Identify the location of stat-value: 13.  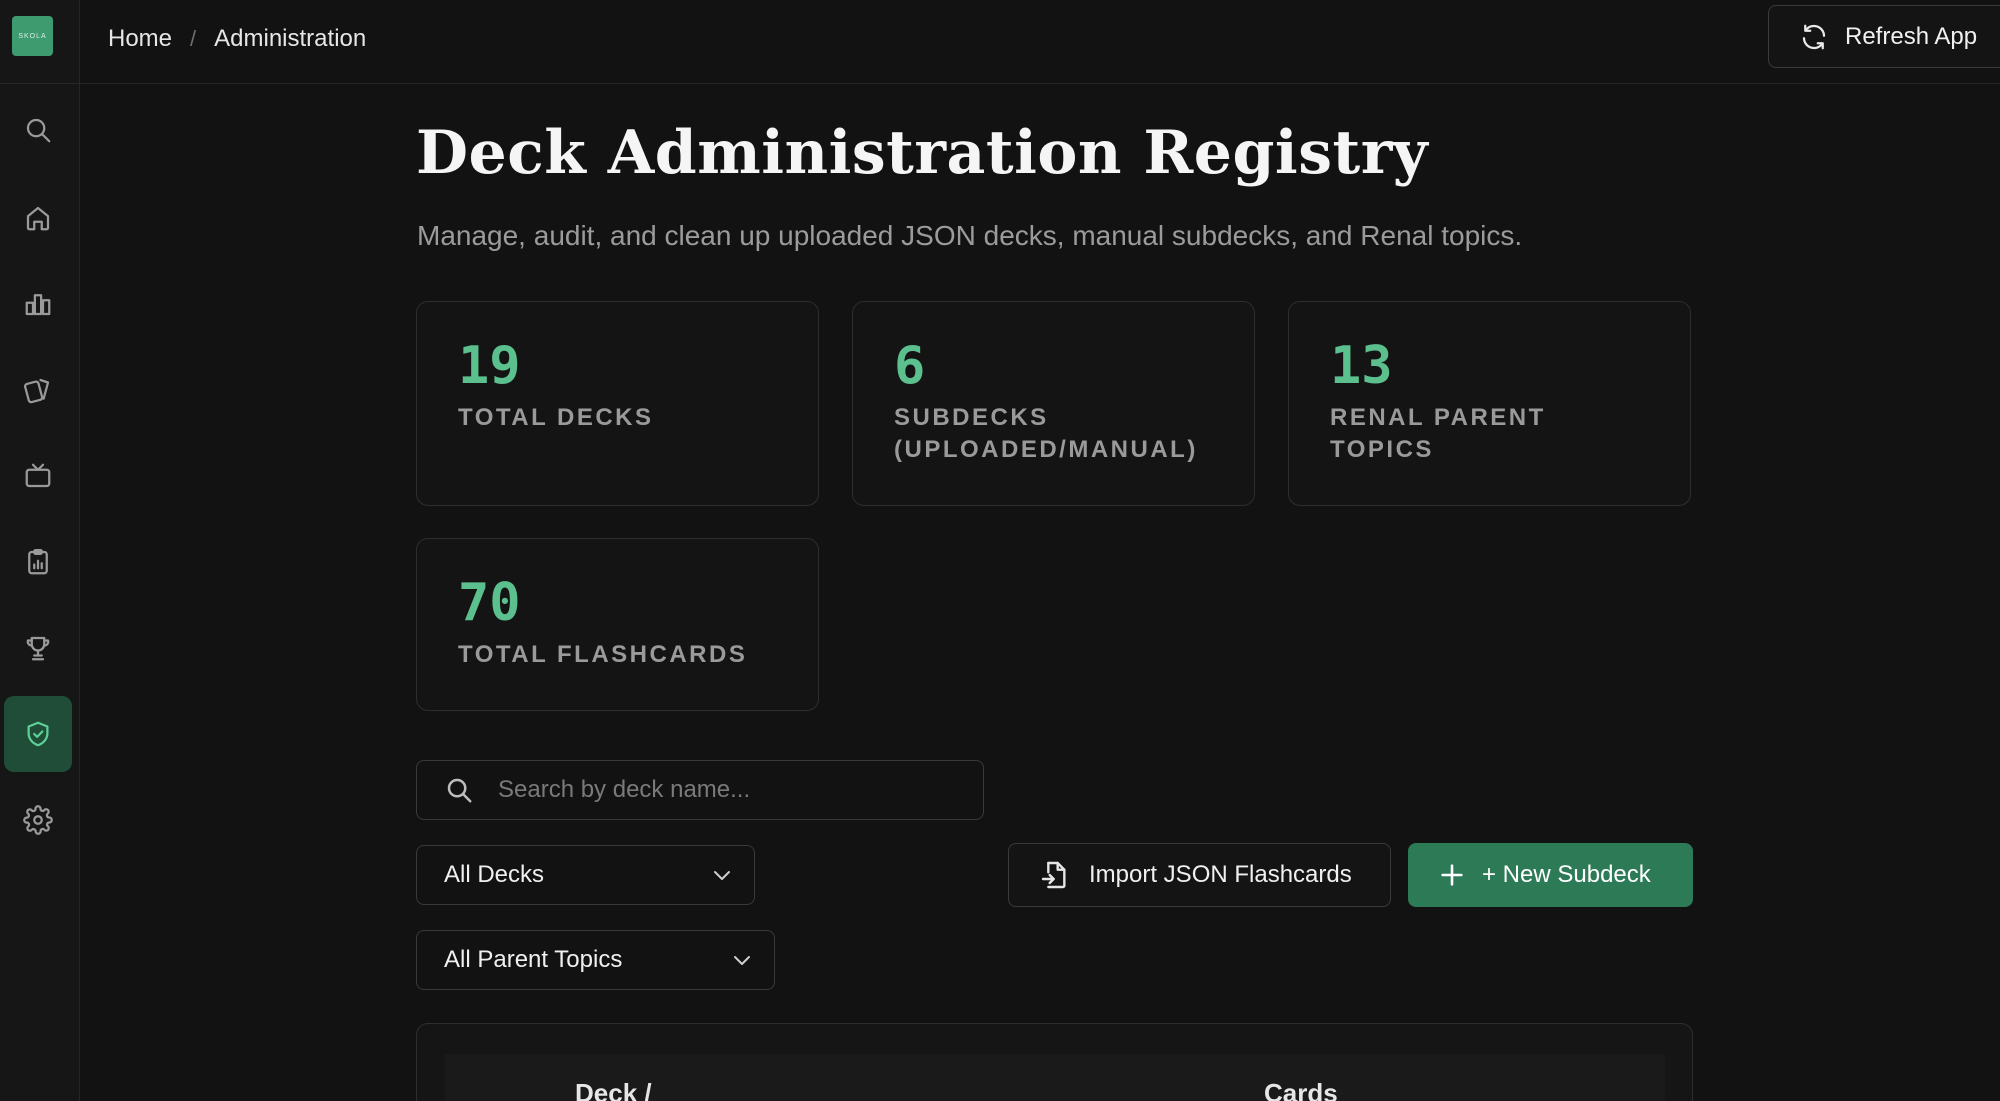
(1361, 366).